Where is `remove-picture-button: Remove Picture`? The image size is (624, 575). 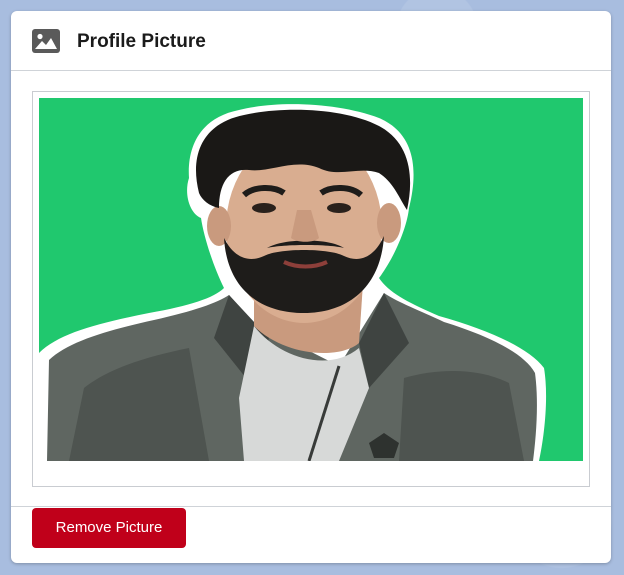 remove-picture-button: Remove Picture is located at coordinates (109, 528).